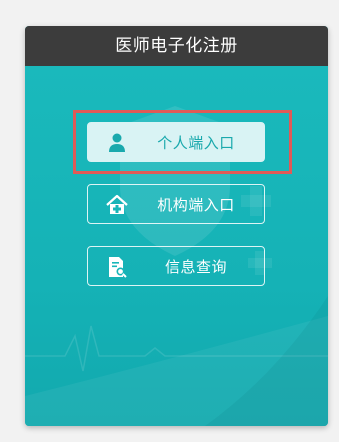 The image size is (339, 442). I want to click on organization-portal-button: 机构端入口, so click(176, 204).